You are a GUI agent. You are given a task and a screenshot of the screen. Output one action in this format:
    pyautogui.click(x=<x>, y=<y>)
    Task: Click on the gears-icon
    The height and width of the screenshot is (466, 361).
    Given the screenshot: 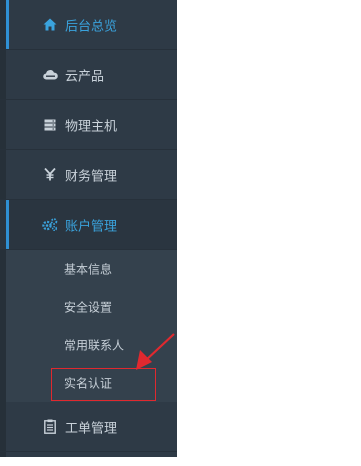 What is the action you would take?
    pyautogui.click(x=50, y=225)
    